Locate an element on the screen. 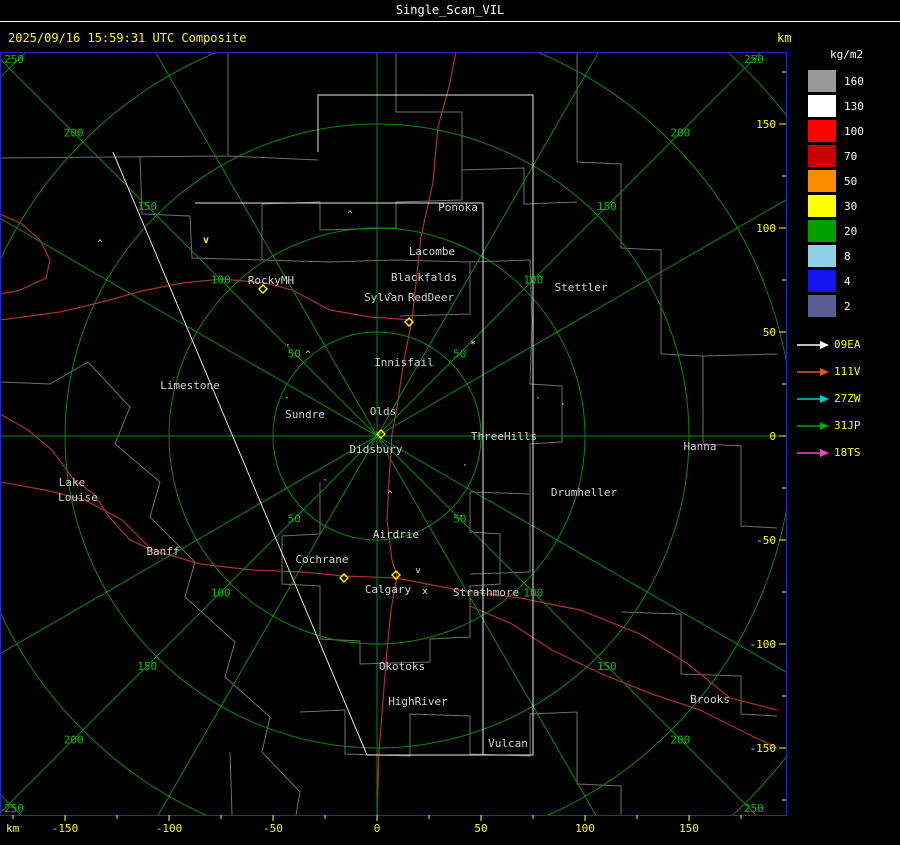 The width and height of the screenshot is (900, 845). station-id: 31JP is located at coordinates (847, 425).